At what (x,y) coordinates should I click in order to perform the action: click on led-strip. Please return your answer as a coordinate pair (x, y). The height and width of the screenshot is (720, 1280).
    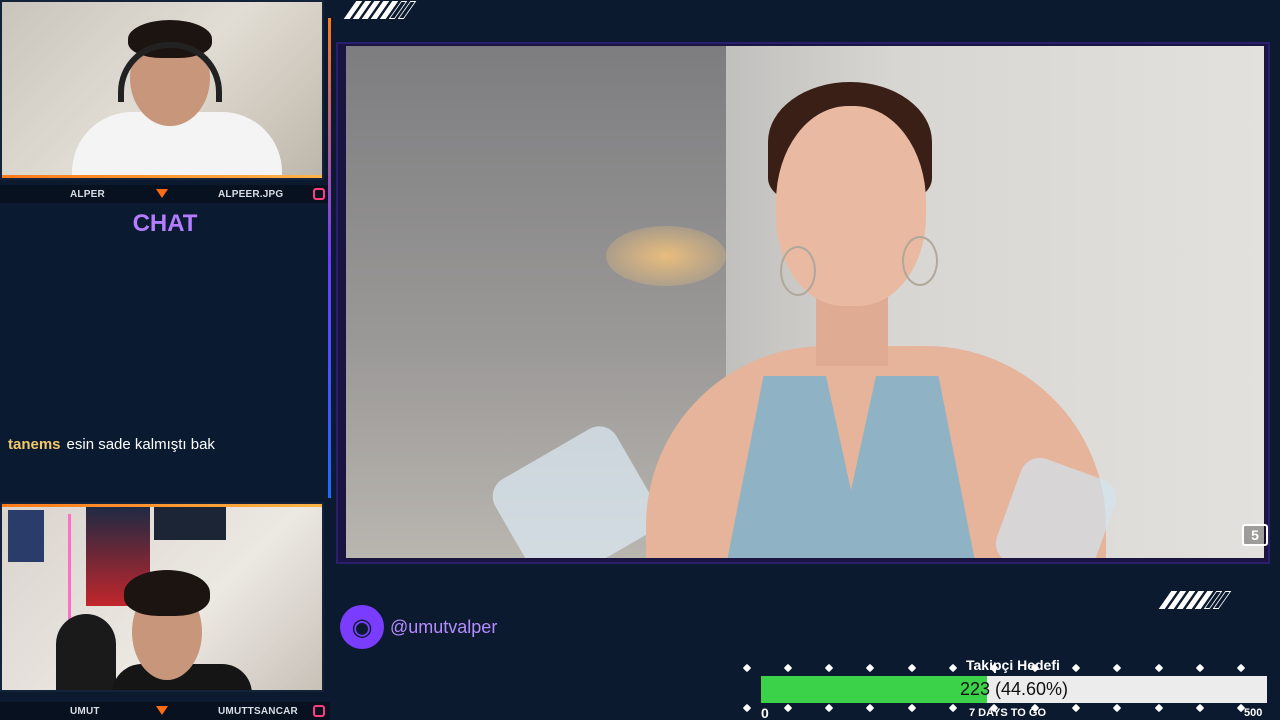
    Looking at the image, I should click on (69, 574).